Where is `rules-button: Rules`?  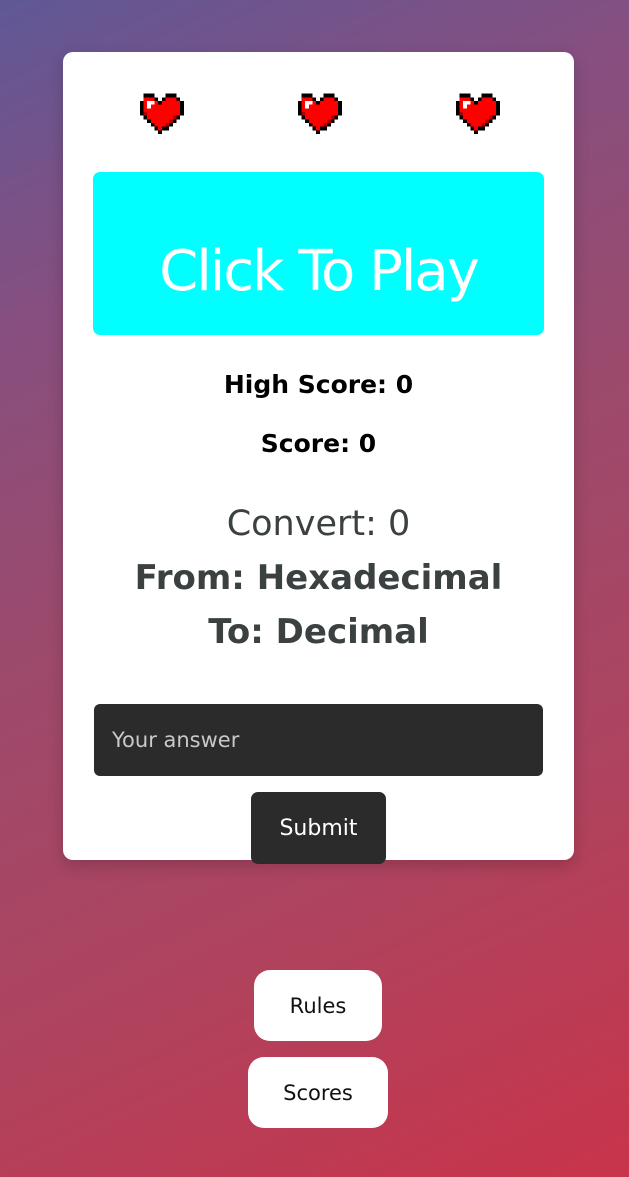
rules-button: Rules is located at coordinates (318, 1005).